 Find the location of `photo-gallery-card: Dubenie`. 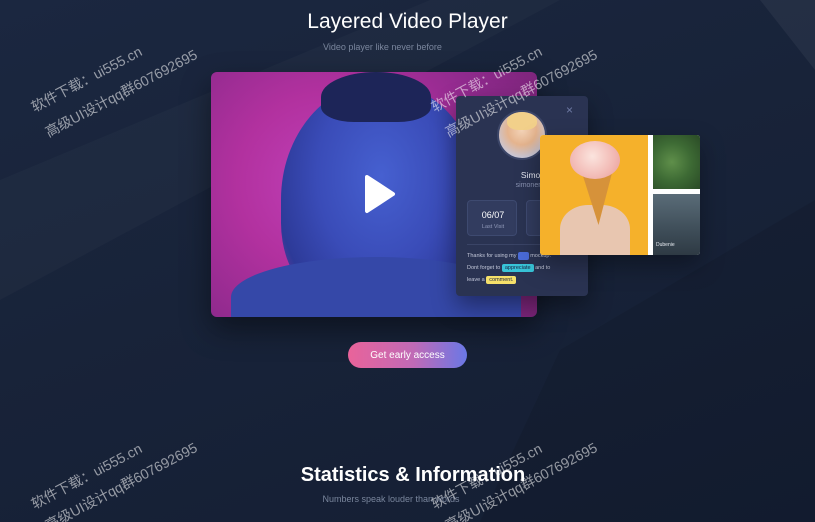

photo-gallery-card: Dubenie is located at coordinates (620, 195).